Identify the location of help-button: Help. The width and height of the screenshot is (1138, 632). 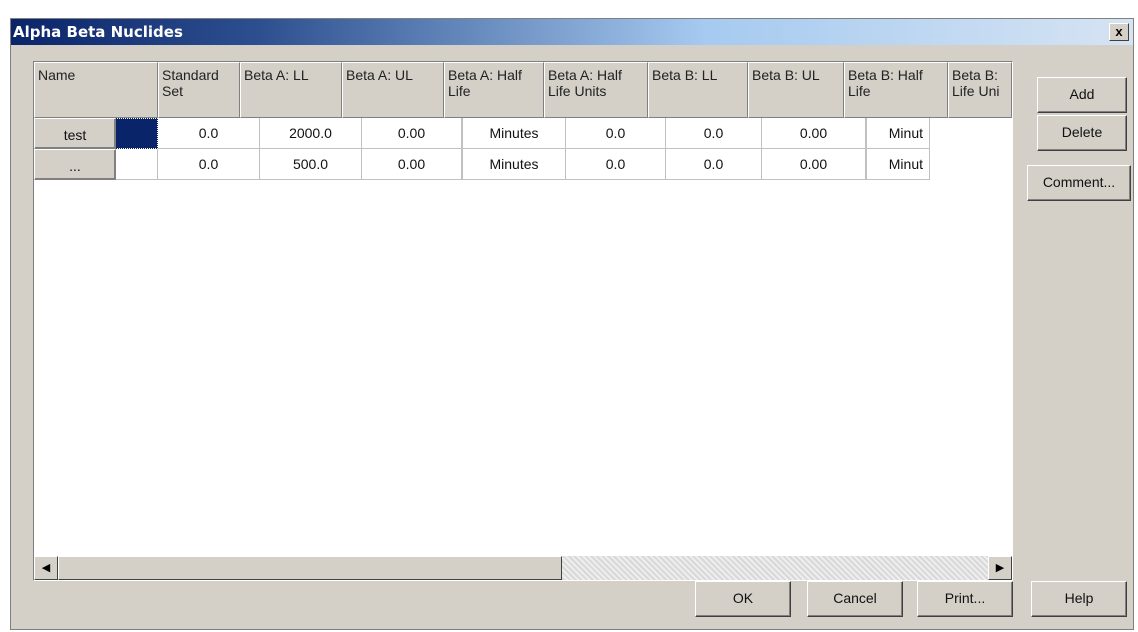
(1079, 599).